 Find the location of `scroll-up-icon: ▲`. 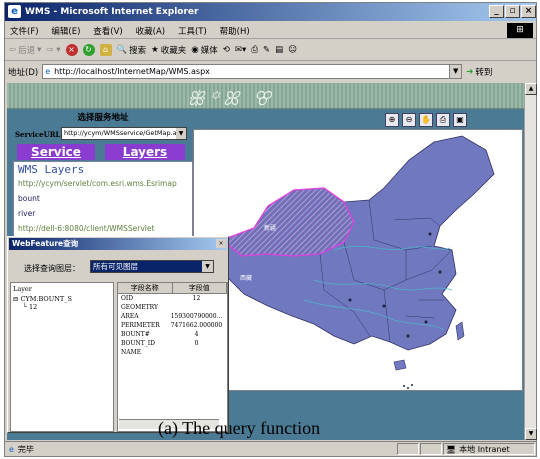

scroll-up-icon: ▲ is located at coordinates (531, 89).